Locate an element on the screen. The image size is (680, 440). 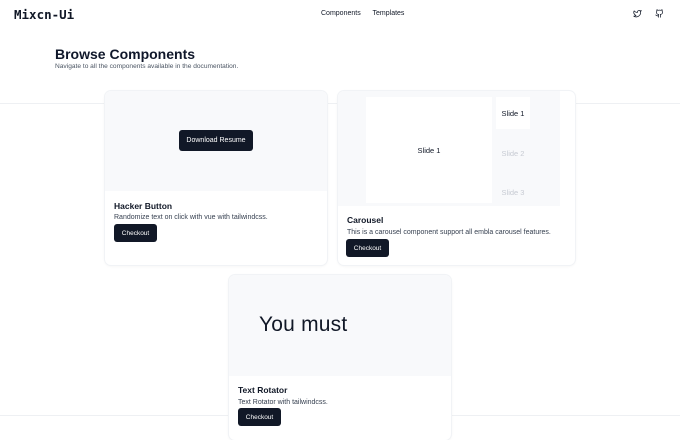
carousel-slide-main: Slide 1 is located at coordinates (429, 150).